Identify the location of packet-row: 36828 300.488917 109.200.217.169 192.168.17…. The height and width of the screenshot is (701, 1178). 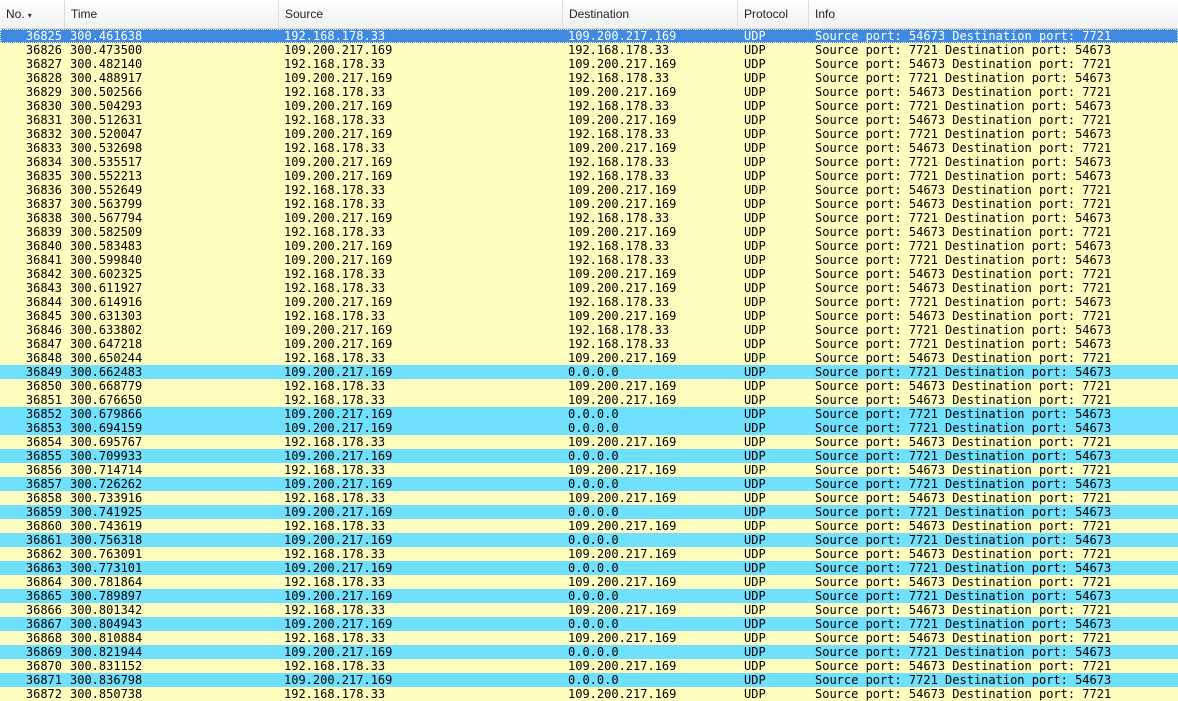
(589, 78).